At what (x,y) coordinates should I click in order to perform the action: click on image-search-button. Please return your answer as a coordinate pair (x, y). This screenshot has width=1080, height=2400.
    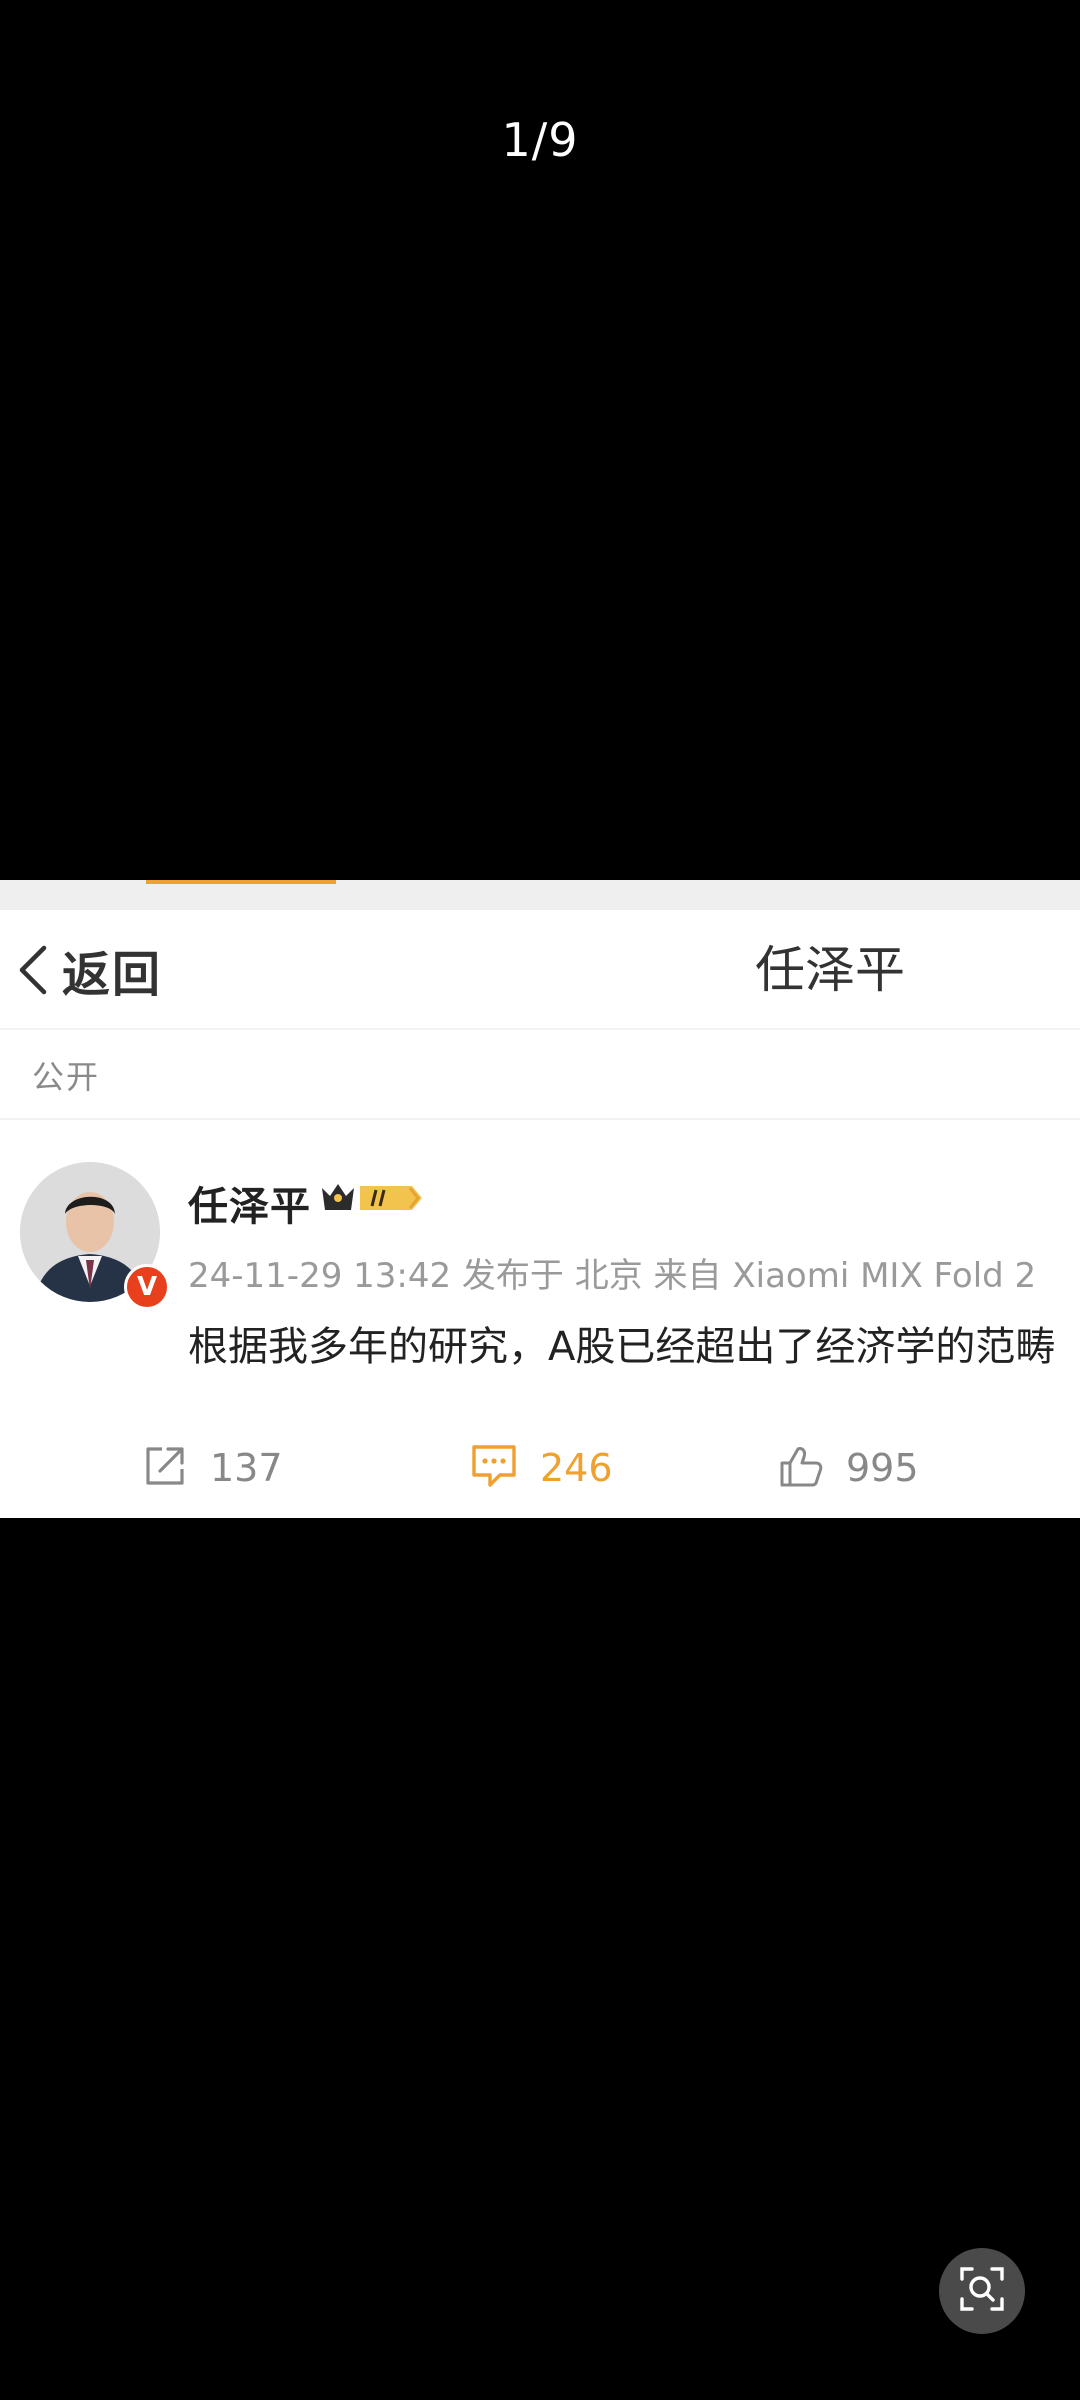
    Looking at the image, I should click on (982, 2291).